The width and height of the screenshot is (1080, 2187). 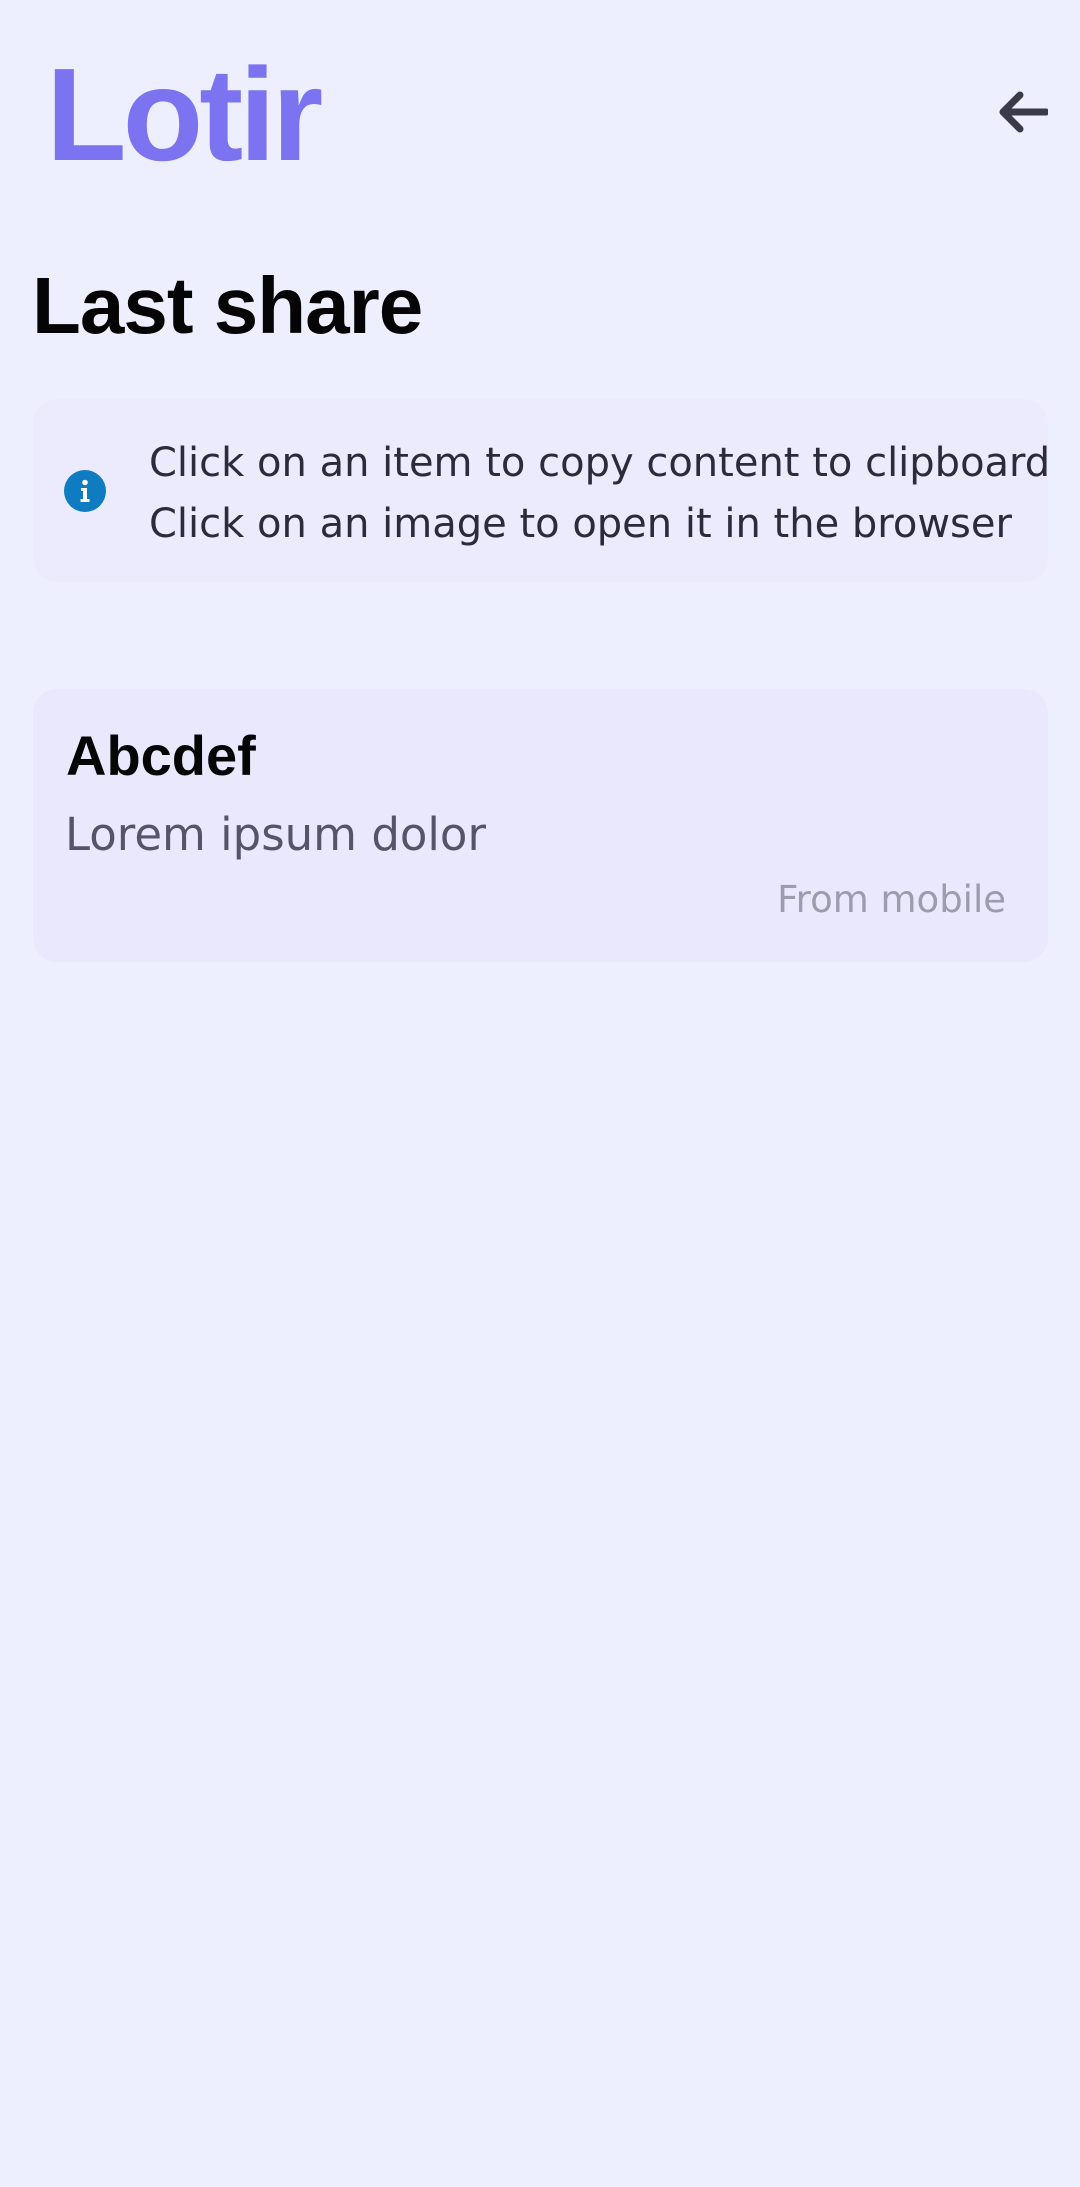 I want to click on info-icon, so click(x=85, y=491).